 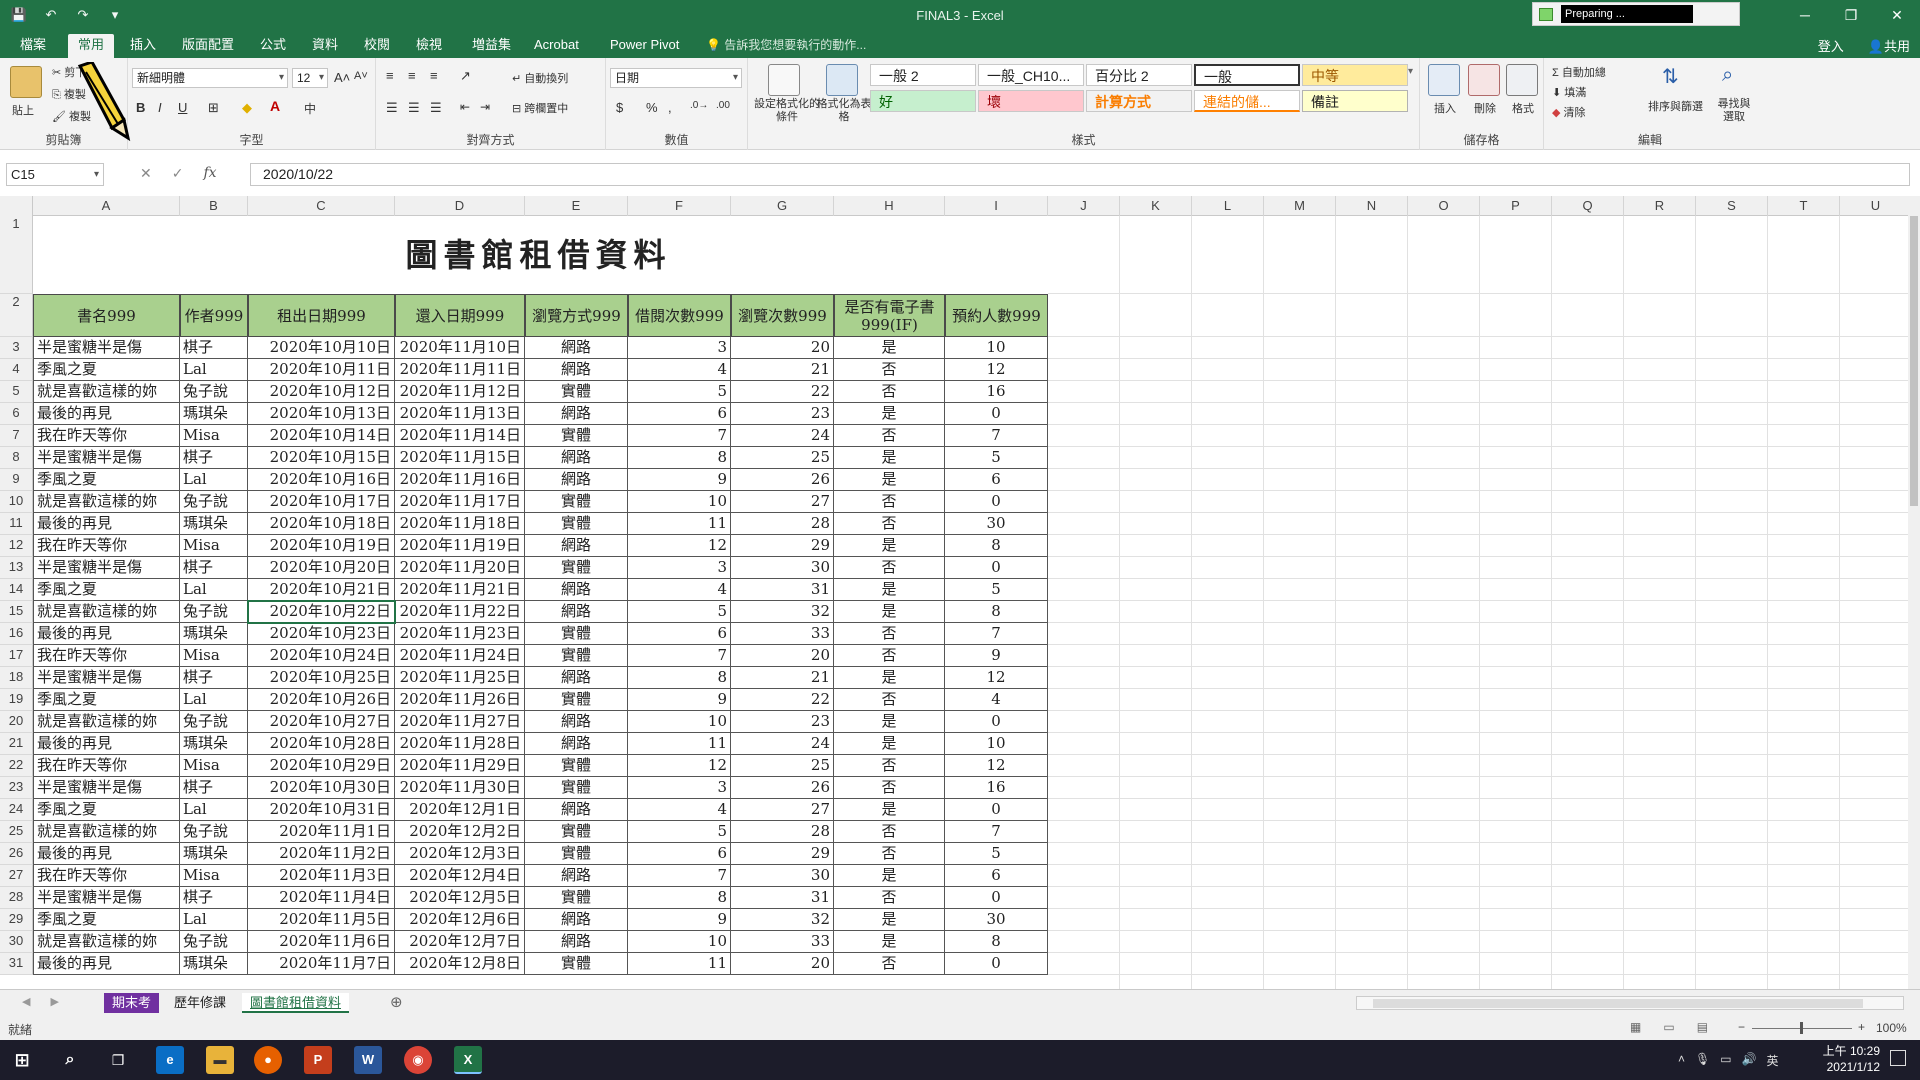 I want to click on table-cell: 2020年11月16日, so click(x=460, y=480).